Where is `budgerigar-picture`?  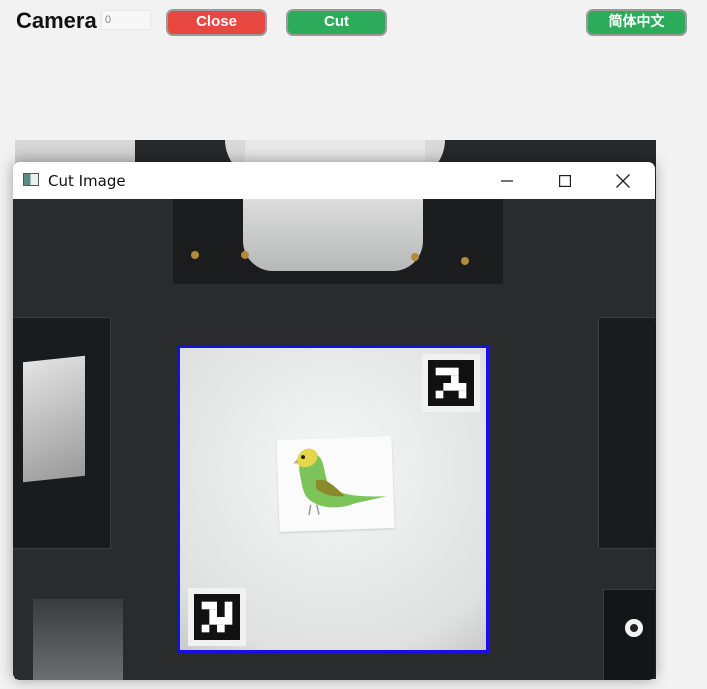 budgerigar-picture is located at coordinates (340, 482).